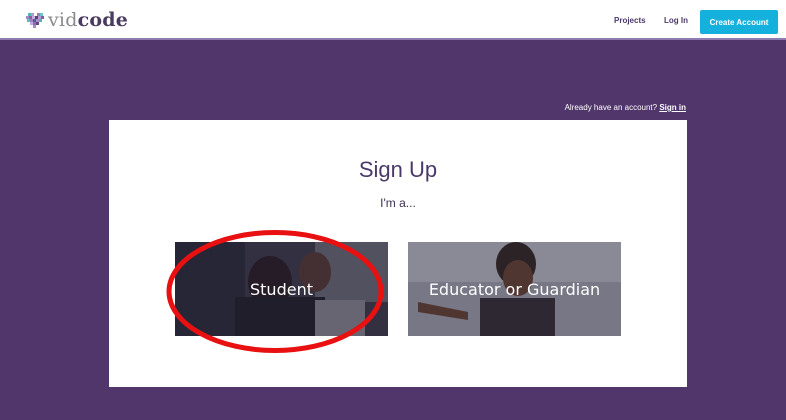 This screenshot has height=420, width=786. I want to click on educator-guardian-option: Educator or Guardian, so click(514, 289).